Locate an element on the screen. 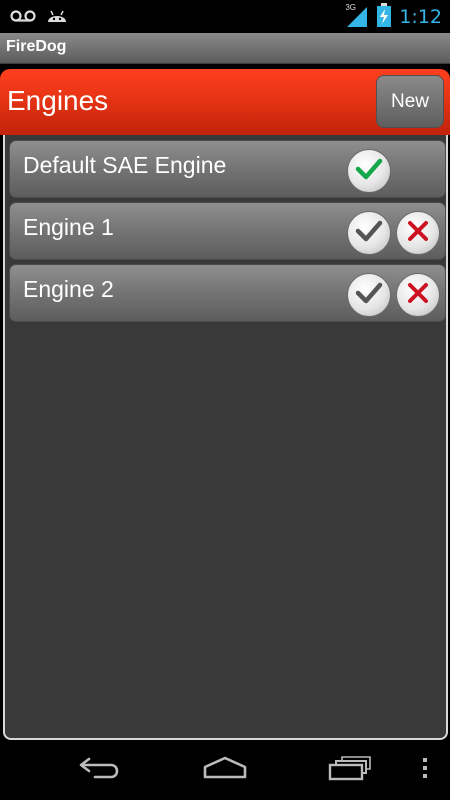 The width and height of the screenshot is (450, 800). recent-apps-button is located at coordinates (350, 770).